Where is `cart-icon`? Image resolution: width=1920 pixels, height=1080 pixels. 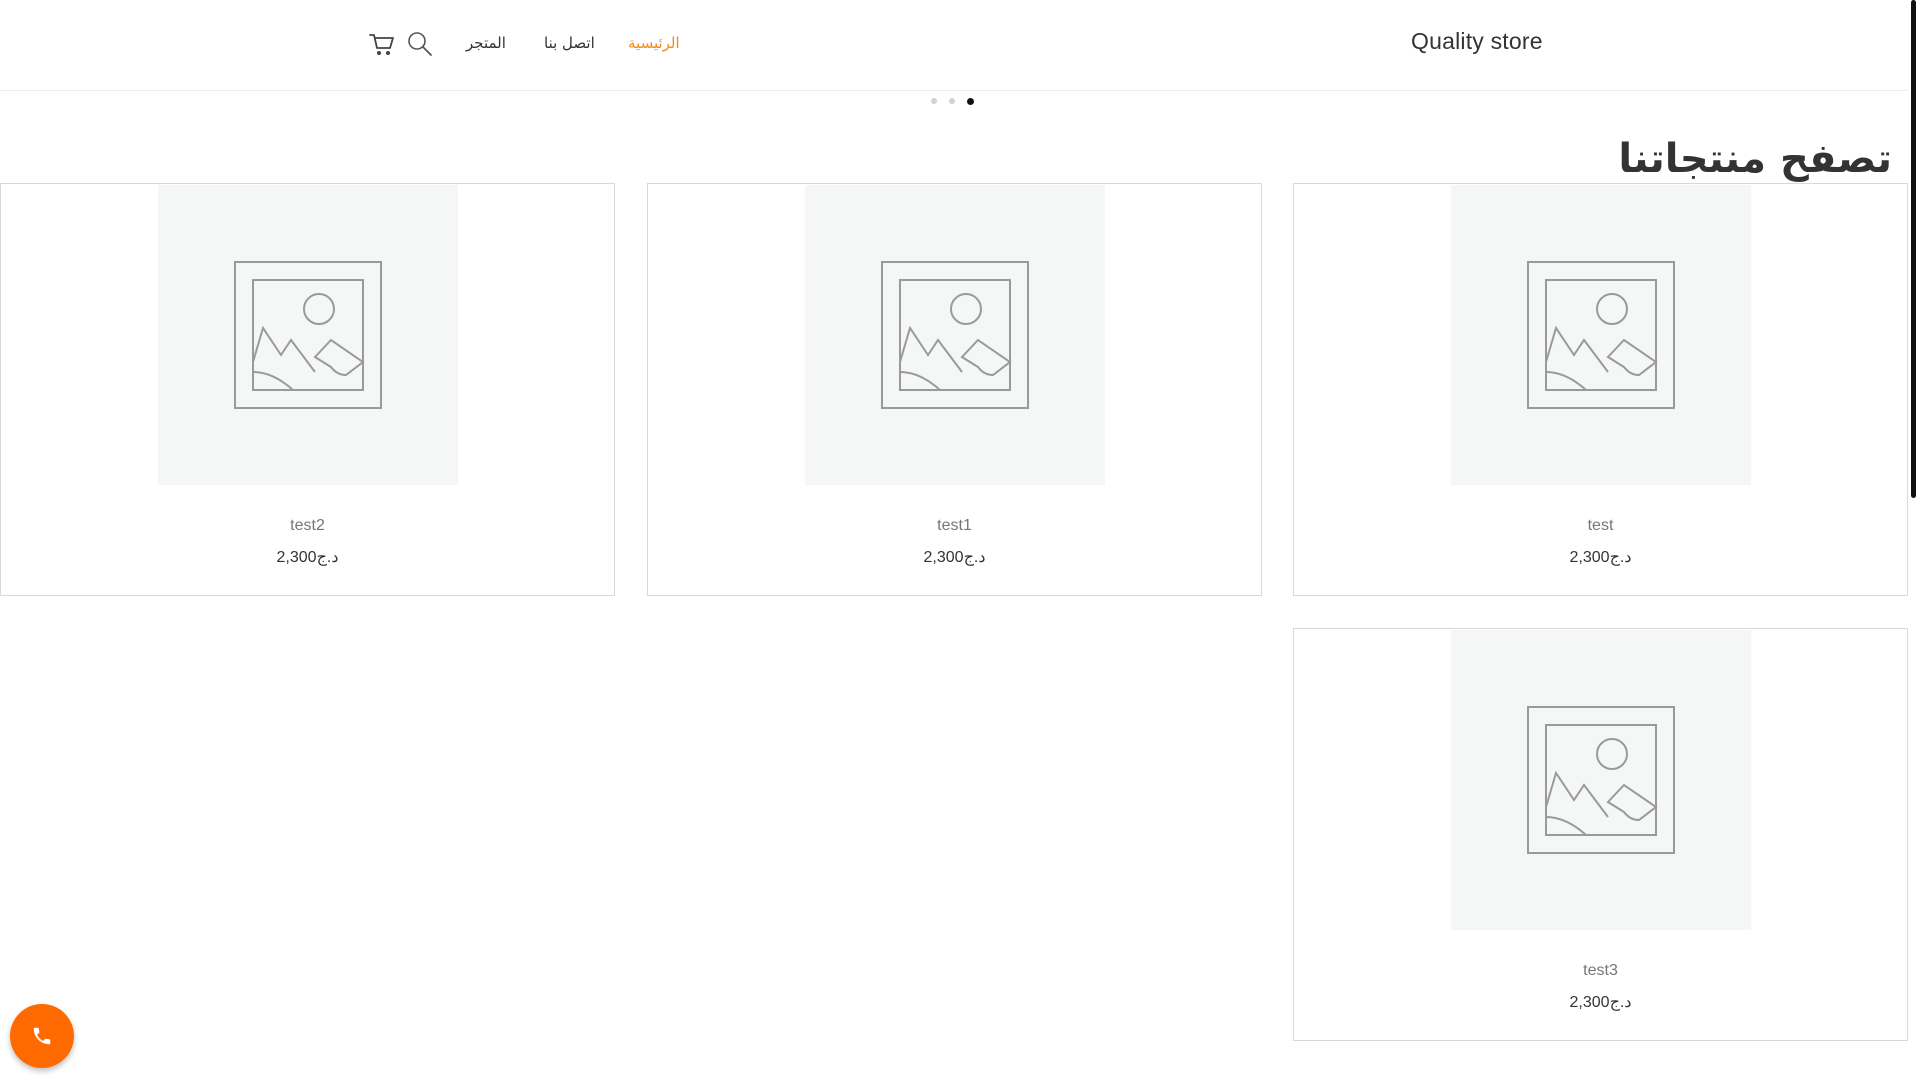 cart-icon is located at coordinates (382, 44).